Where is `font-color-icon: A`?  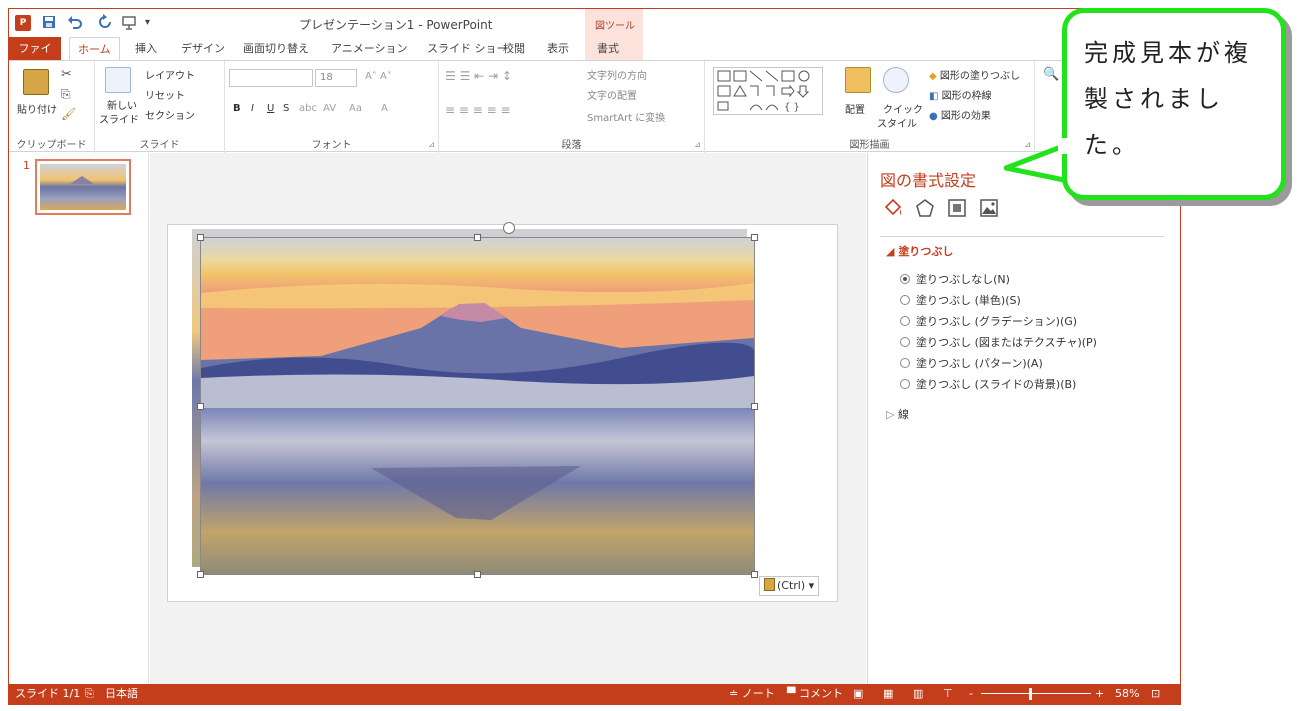 font-color-icon: A is located at coordinates (384, 108).